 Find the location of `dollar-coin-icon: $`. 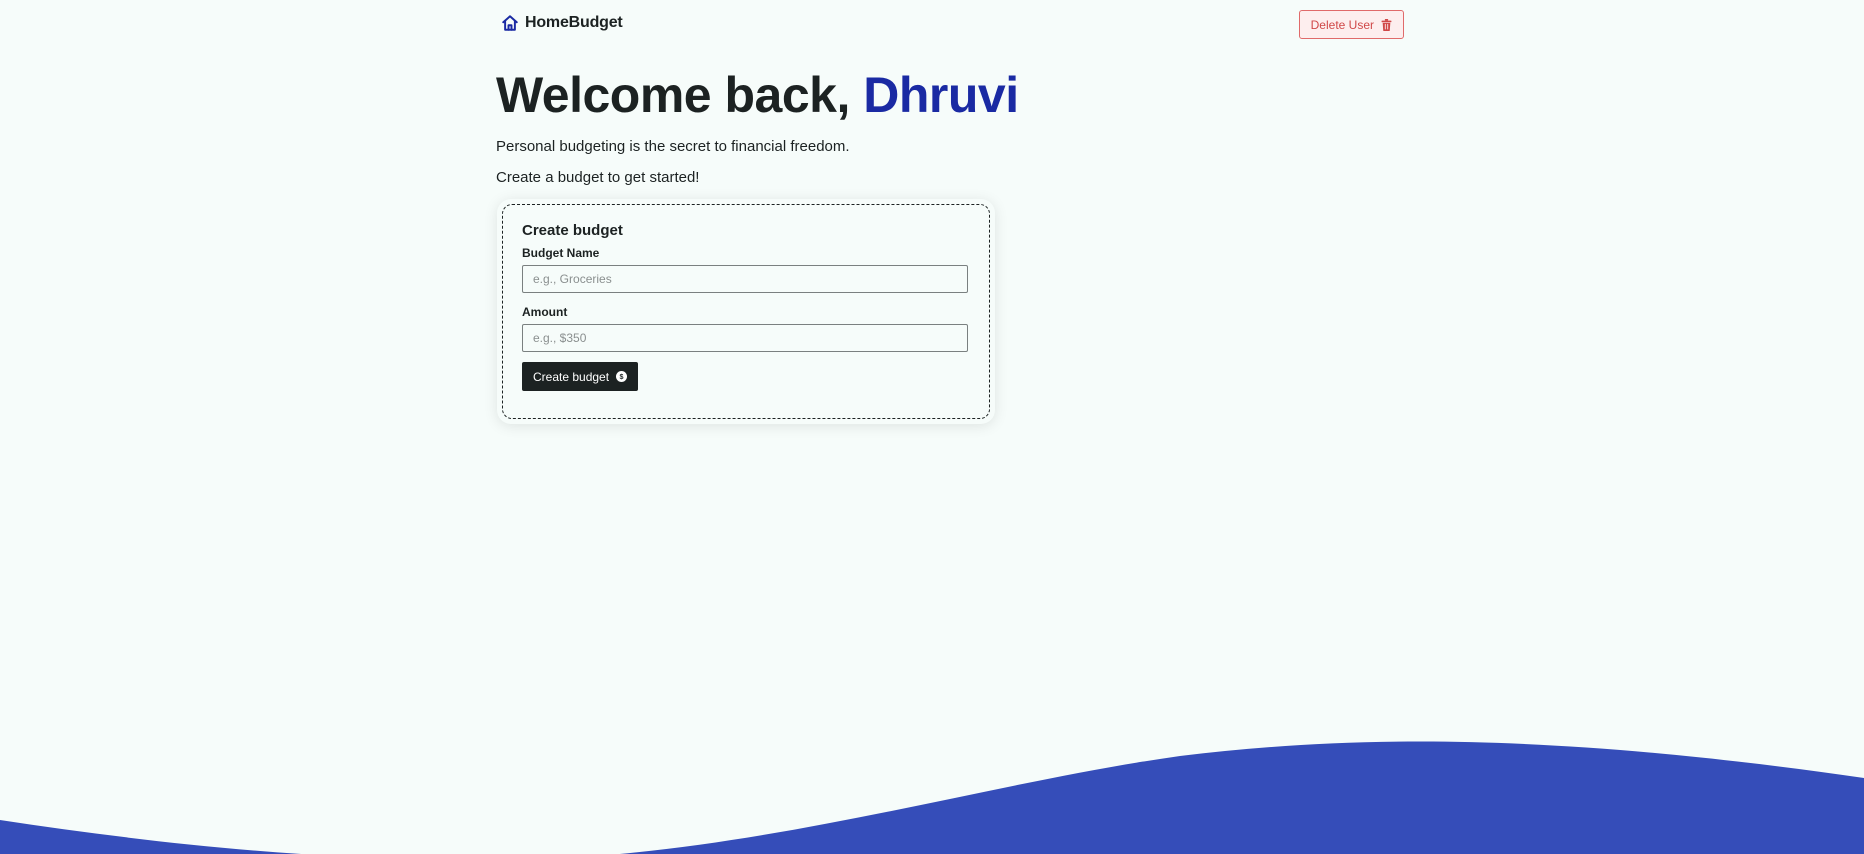

dollar-coin-icon: $ is located at coordinates (622, 376).